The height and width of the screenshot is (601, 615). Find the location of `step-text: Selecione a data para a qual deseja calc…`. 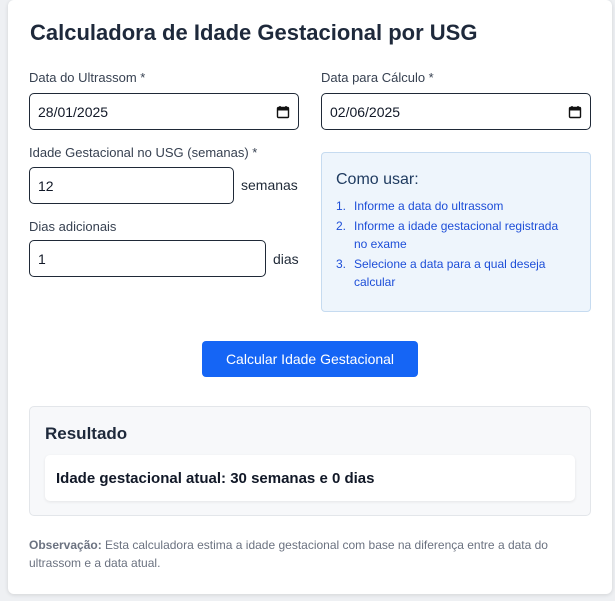

step-text: Selecione a data para a qual deseja calc… is located at coordinates (450, 273).